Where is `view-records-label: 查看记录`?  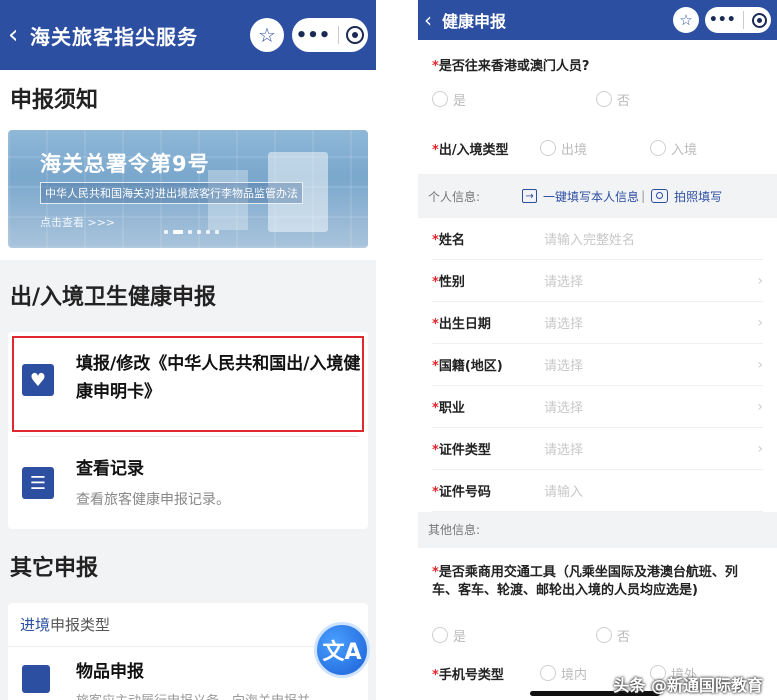 view-records-label: 查看记录 is located at coordinates (110, 469).